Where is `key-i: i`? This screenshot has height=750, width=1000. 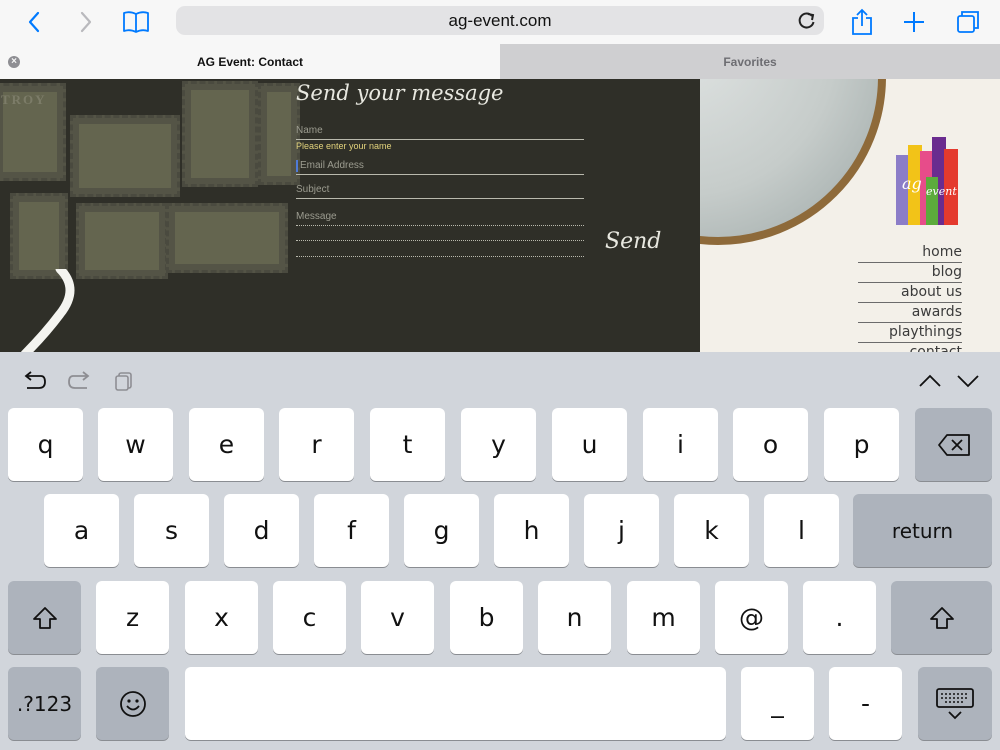 key-i: i is located at coordinates (680, 444).